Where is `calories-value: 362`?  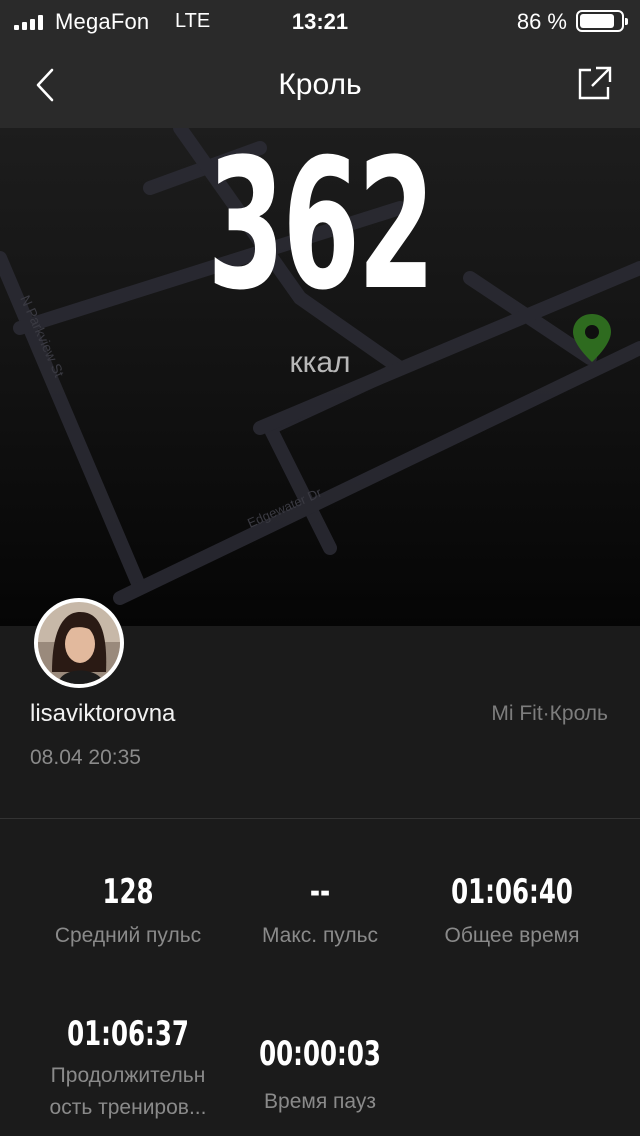
calories-value: 362 is located at coordinates (321, 229).